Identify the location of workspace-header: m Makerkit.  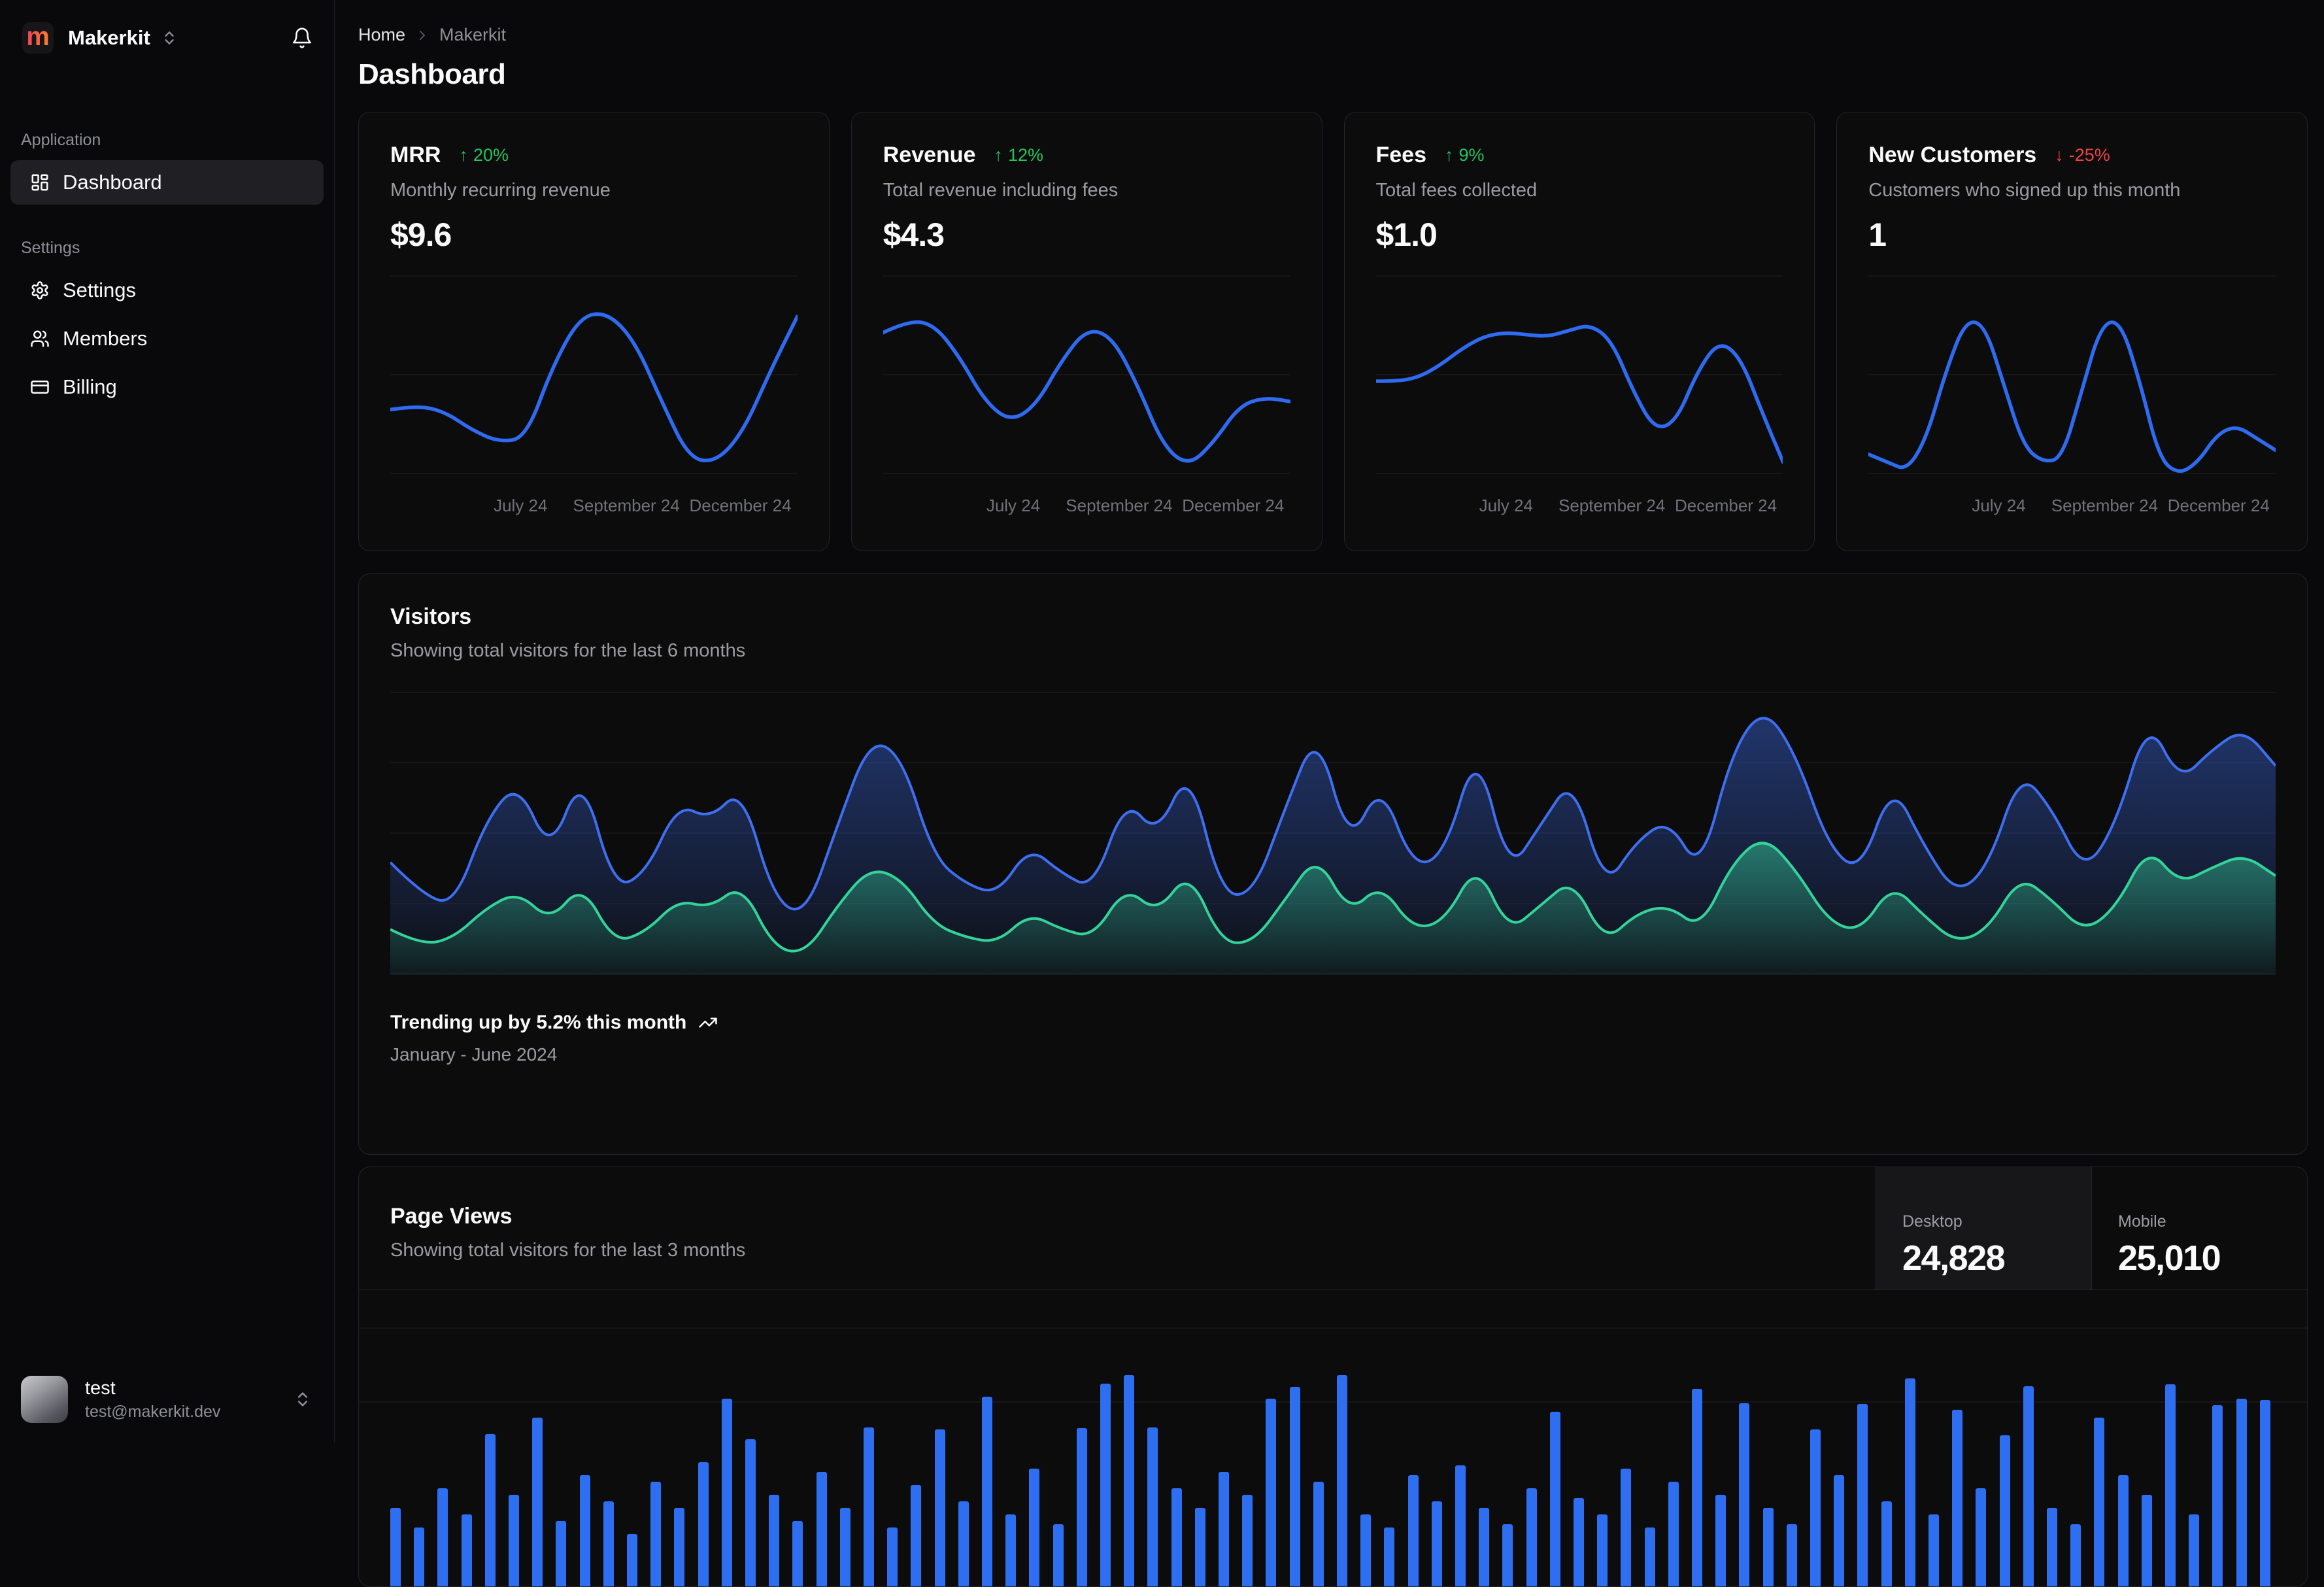
(167, 27).